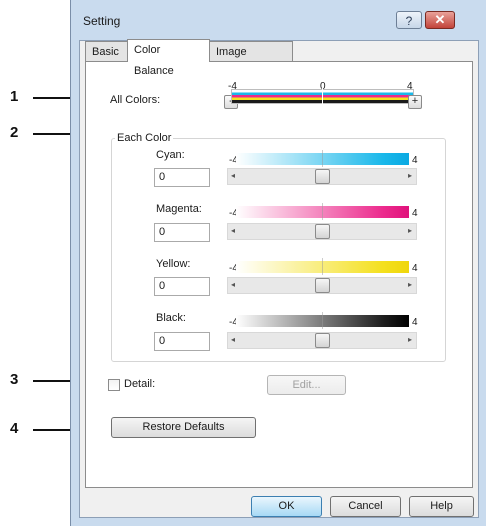 This screenshot has width=486, height=526. I want to click on cyan-max-tick: 4, so click(415, 160).